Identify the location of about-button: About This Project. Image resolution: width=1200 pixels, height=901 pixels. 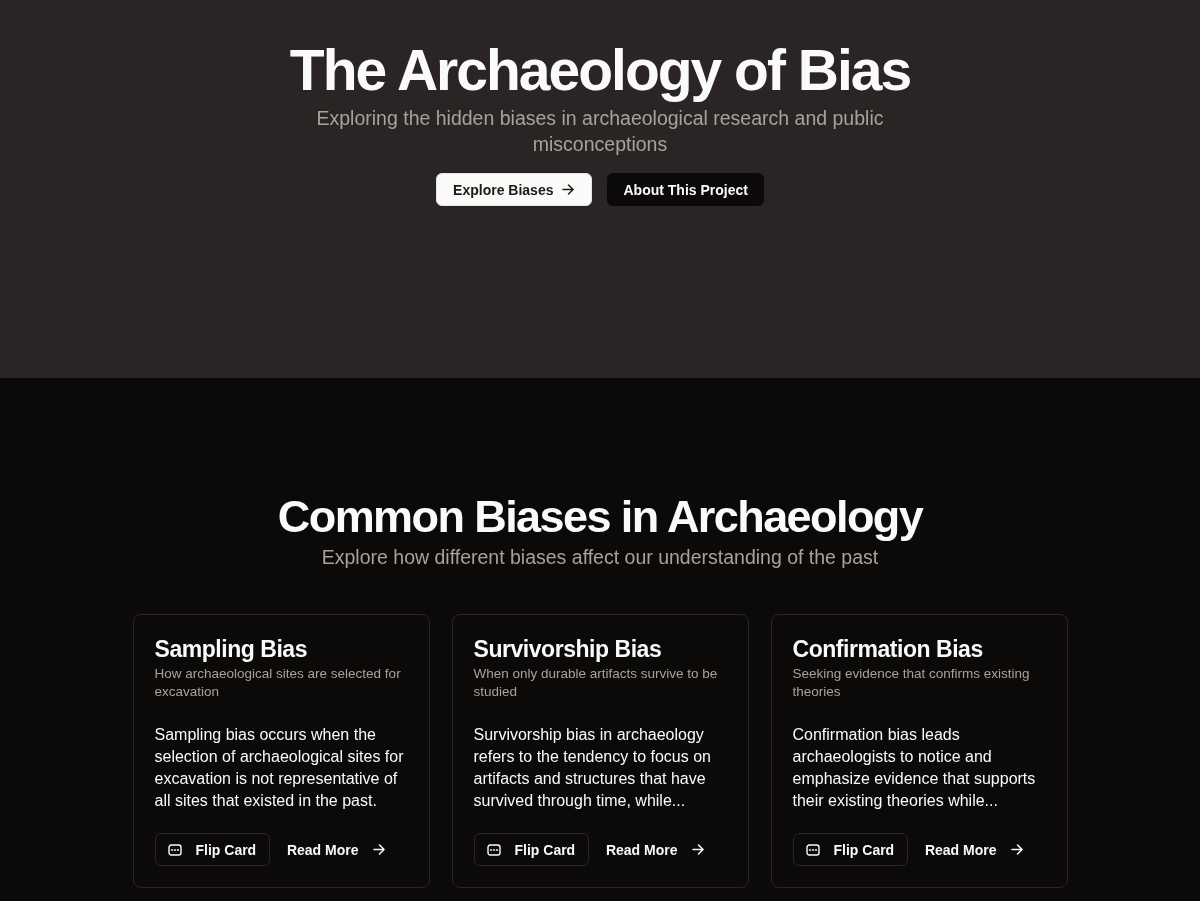
(685, 189).